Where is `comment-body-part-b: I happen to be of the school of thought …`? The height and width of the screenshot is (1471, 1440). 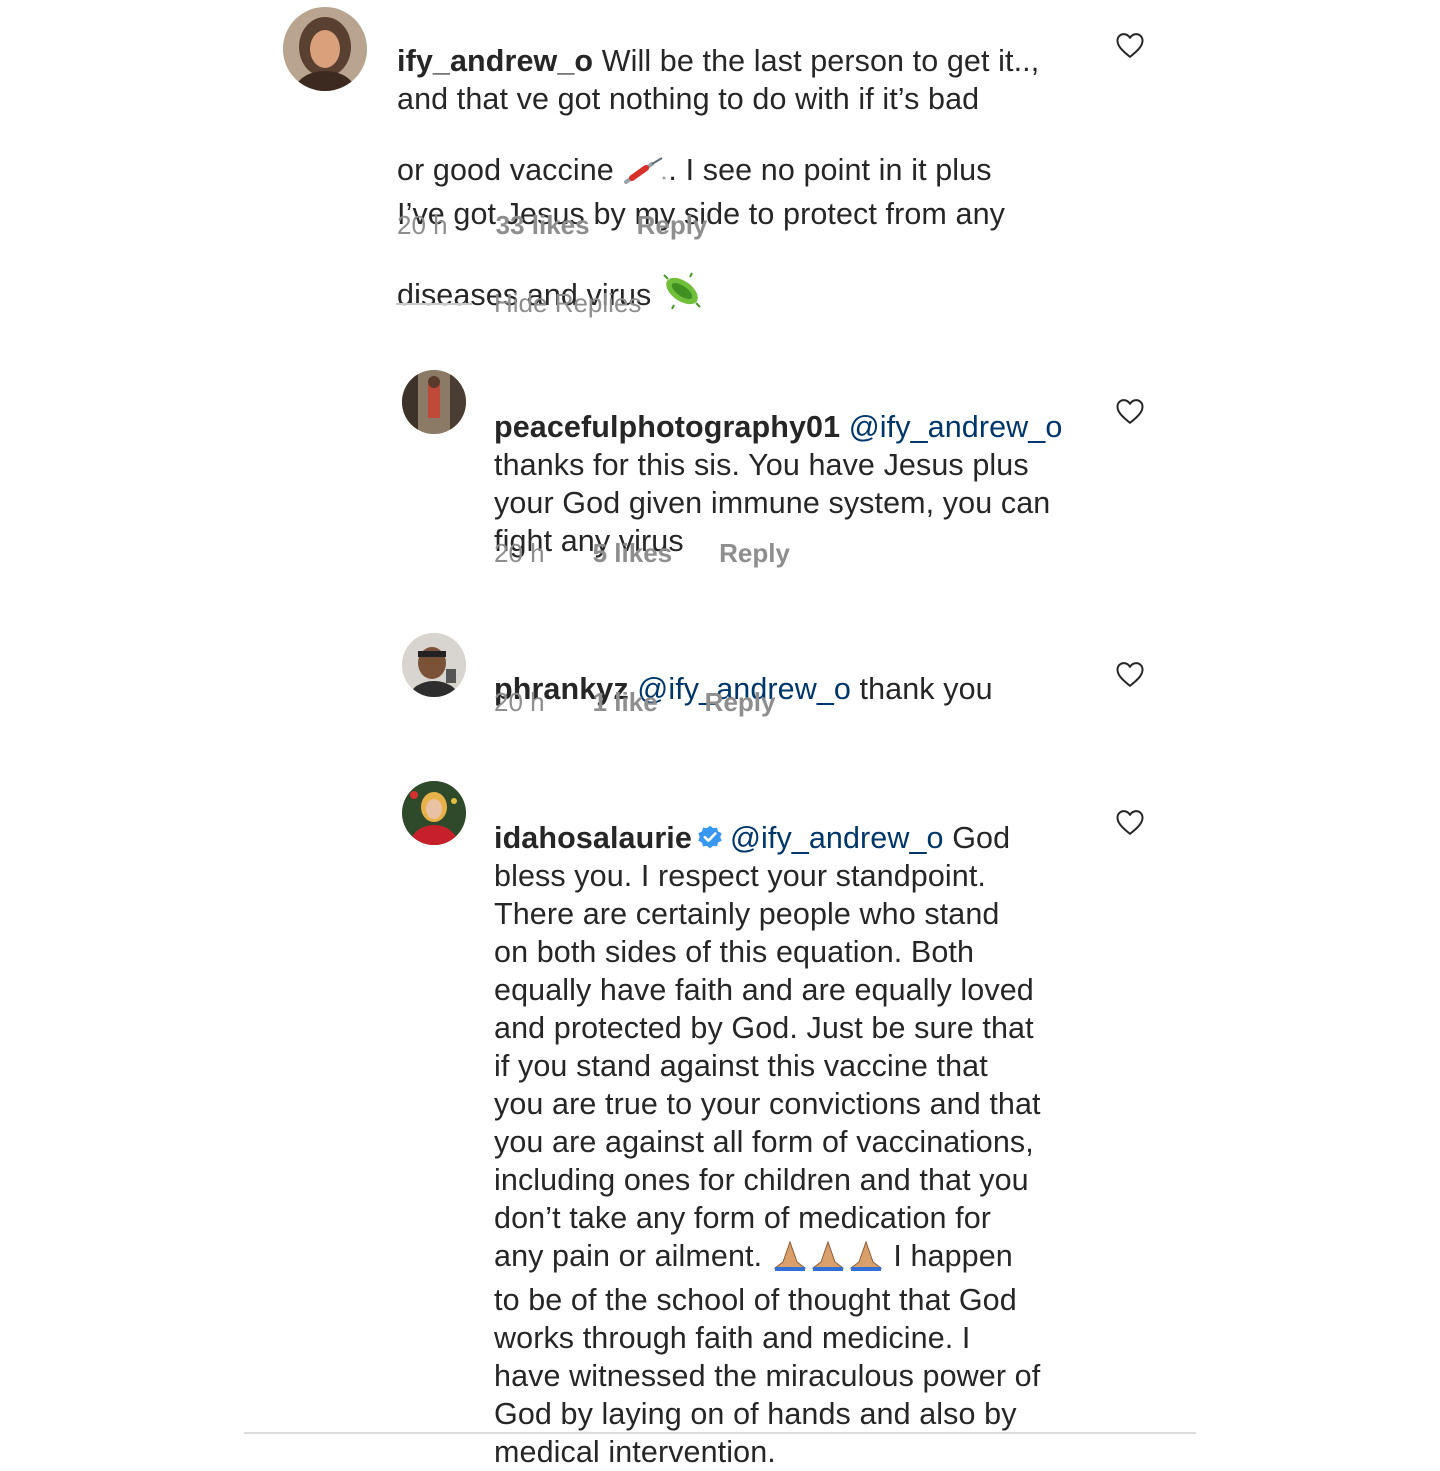
comment-body-part-b: I happen to be of the school of thought … is located at coordinates (767, 1354).